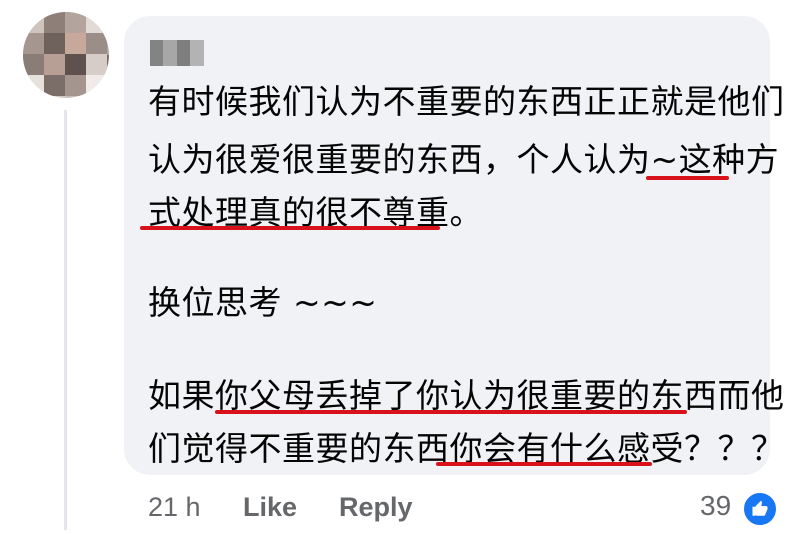  Describe the element at coordinates (270, 507) in the screenshot. I see `like-button: Like` at that location.